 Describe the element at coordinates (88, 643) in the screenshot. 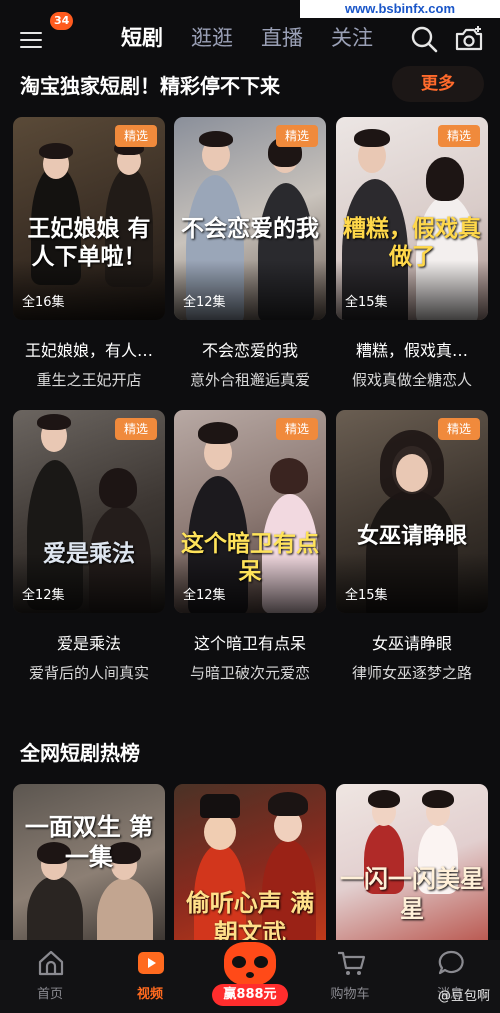

I see `drama-name: 爱是乘法` at that location.